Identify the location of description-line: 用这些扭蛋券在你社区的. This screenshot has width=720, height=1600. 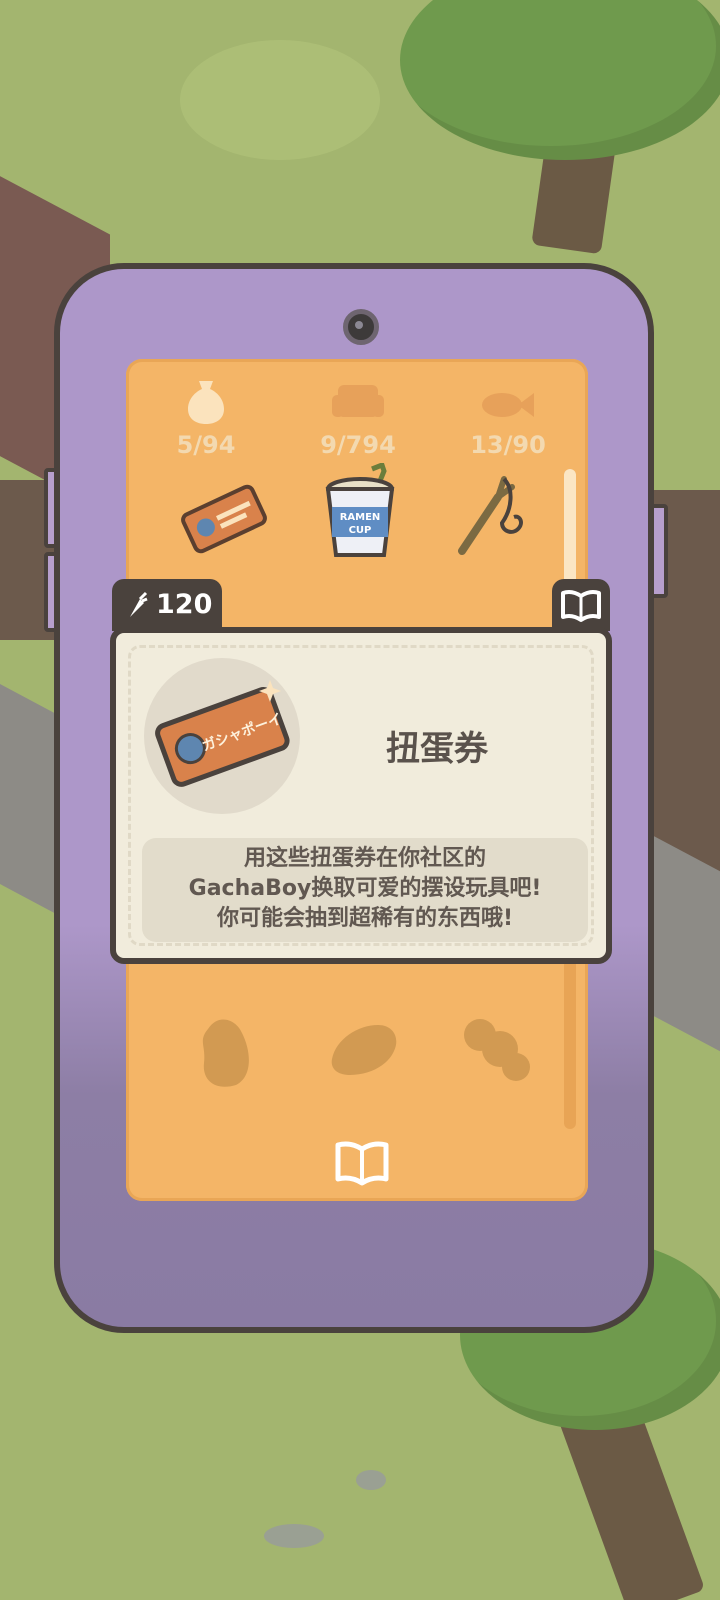
(364, 858).